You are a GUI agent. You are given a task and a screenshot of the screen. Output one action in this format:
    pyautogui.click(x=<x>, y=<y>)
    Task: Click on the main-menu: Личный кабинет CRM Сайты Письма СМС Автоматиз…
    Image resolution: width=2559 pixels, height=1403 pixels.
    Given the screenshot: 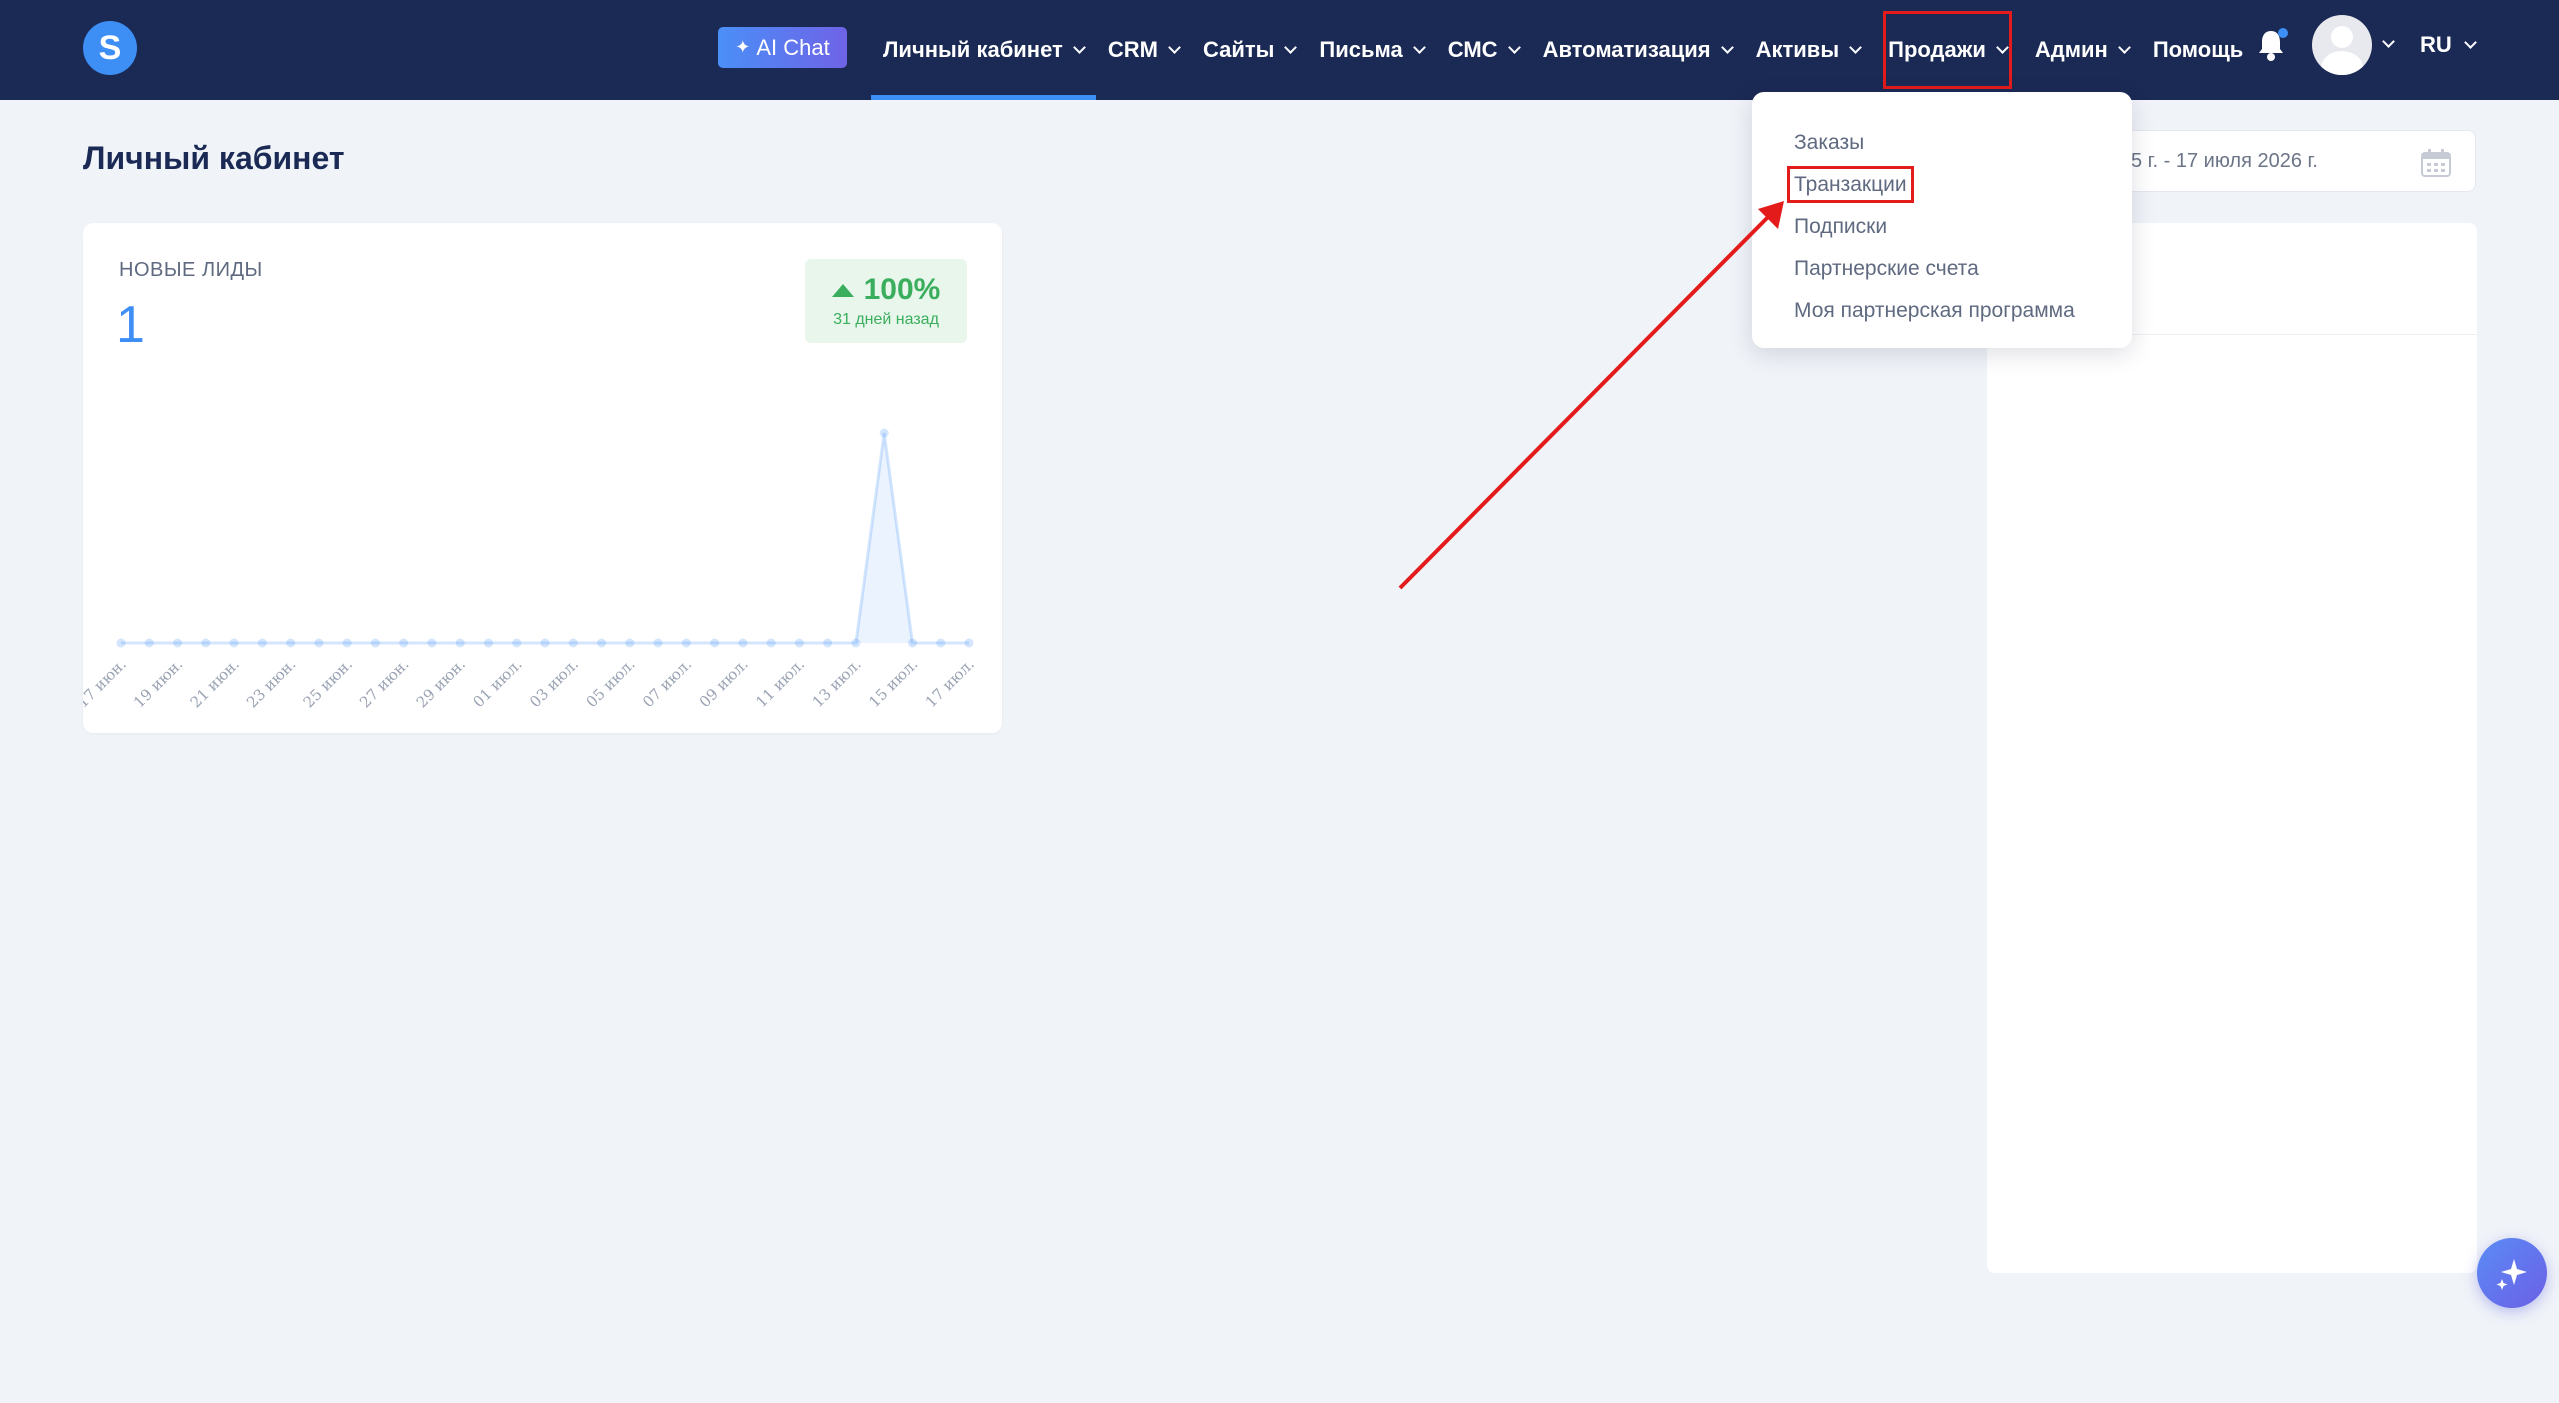 What is the action you would take?
    pyautogui.click(x=1563, y=50)
    